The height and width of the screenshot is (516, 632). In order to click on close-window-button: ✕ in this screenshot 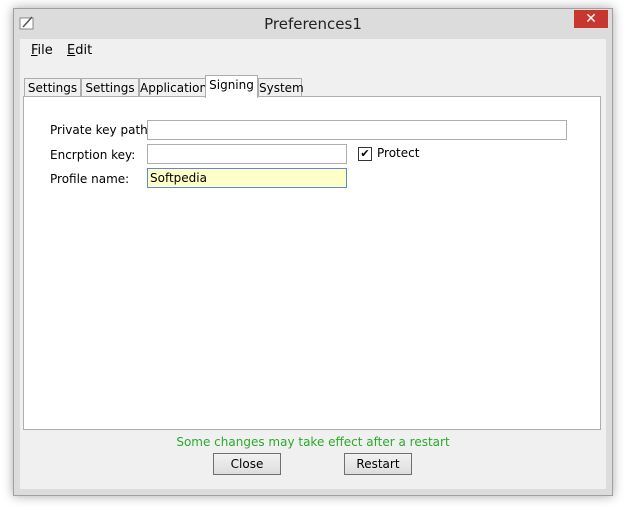, I will do `click(591, 19)`.